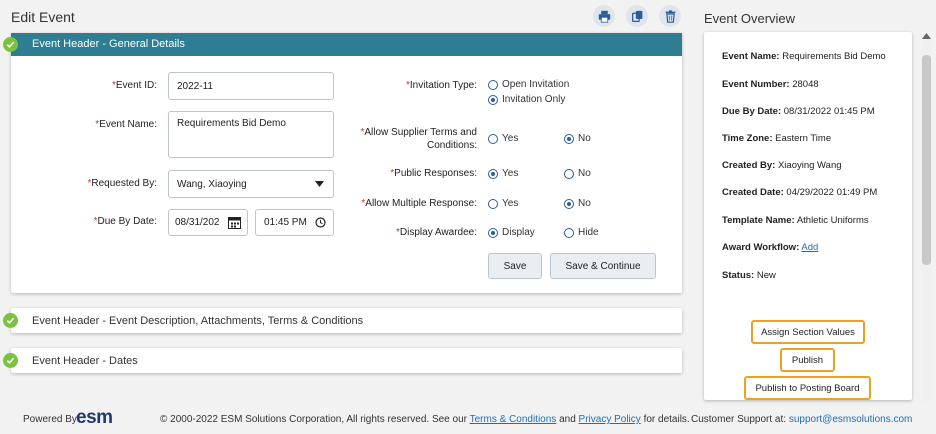  I want to click on add-workflow-link: Add, so click(809, 247).